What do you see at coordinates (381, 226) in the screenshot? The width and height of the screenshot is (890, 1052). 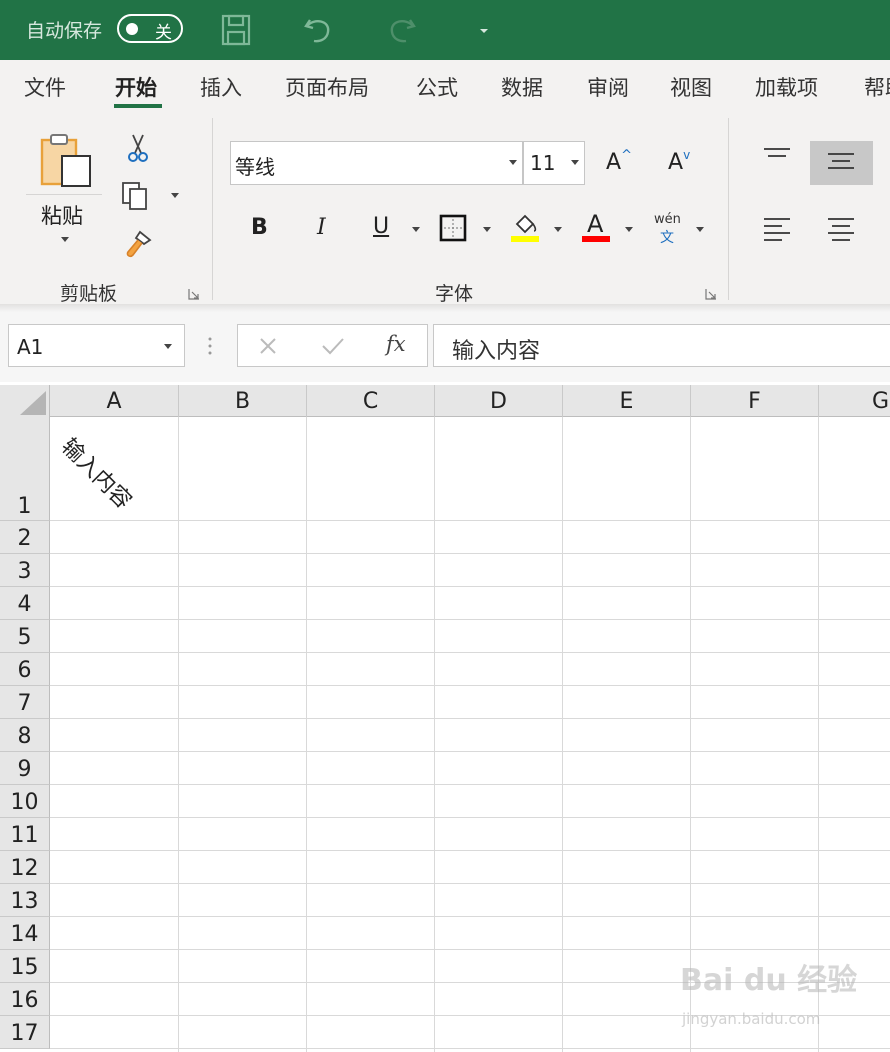 I see `underline-button: U` at bounding box center [381, 226].